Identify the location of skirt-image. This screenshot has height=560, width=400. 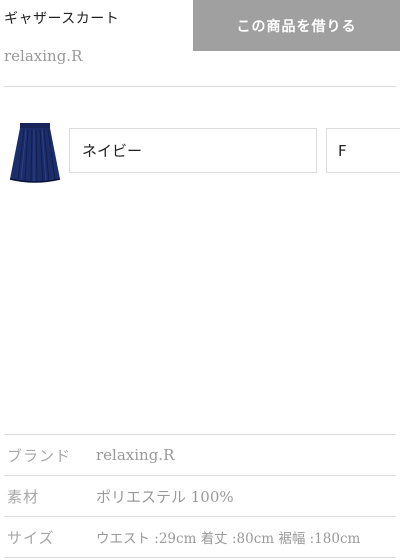
(35, 153).